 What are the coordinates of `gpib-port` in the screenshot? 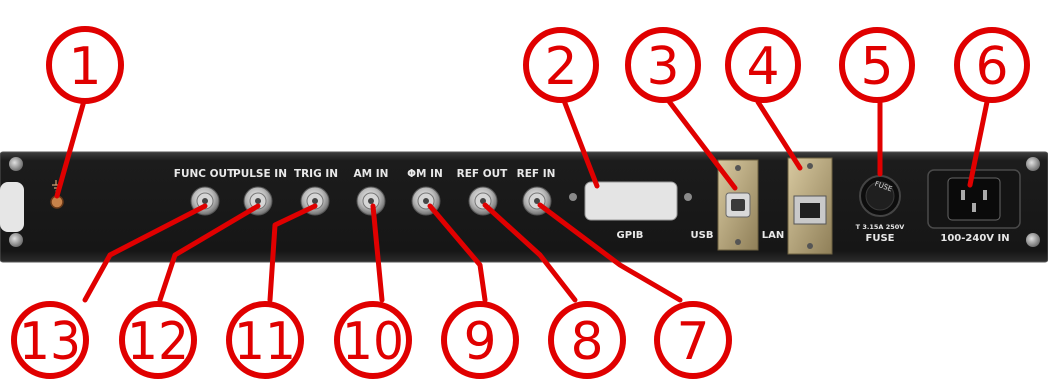 It's located at (630, 201).